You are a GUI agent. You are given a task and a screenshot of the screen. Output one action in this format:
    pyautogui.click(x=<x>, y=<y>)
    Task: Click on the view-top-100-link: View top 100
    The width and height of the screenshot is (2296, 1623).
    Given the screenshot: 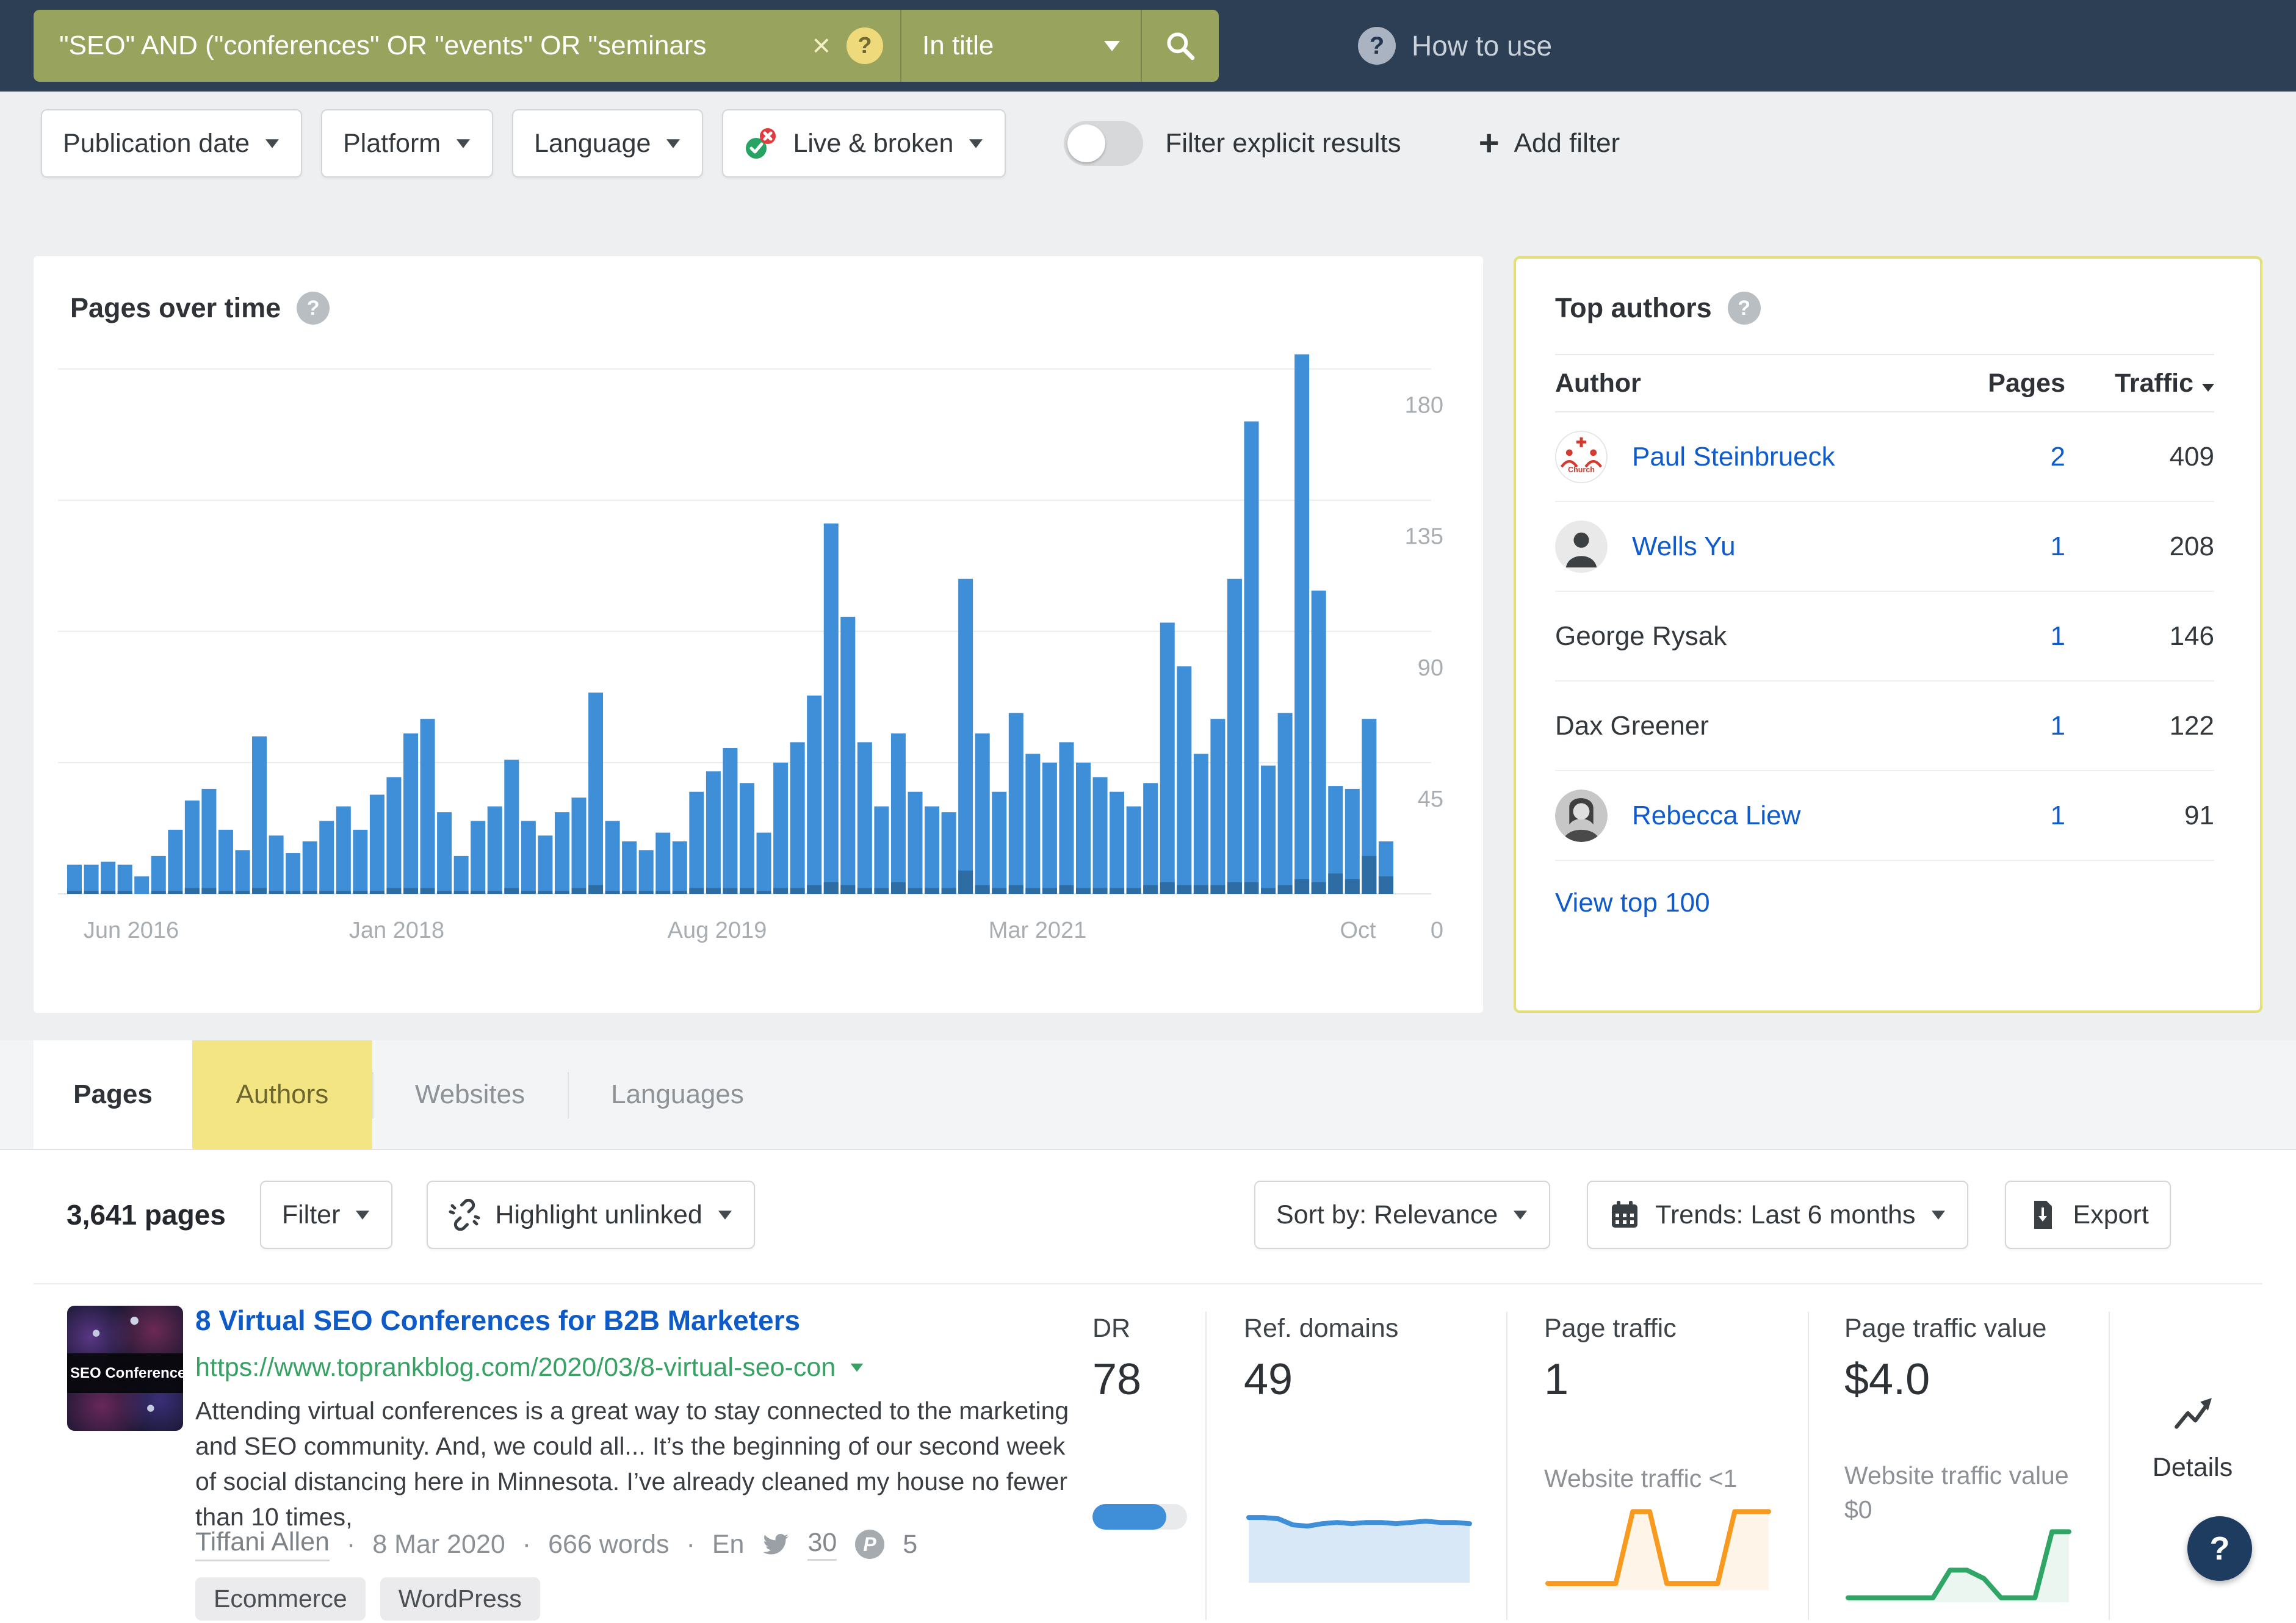 What is the action you would take?
    pyautogui.click(x=1885, y=903)
    